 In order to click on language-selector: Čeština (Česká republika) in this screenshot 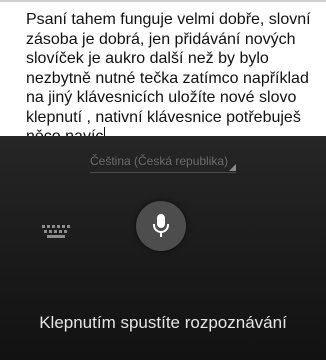, I will do `click(163, 161)`.